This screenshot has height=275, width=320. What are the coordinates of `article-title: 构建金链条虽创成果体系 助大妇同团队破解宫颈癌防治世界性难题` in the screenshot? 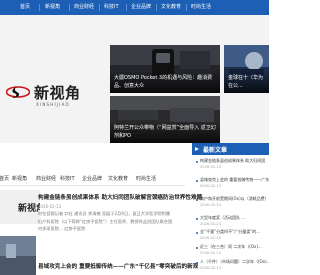 It's located at (120, 197).